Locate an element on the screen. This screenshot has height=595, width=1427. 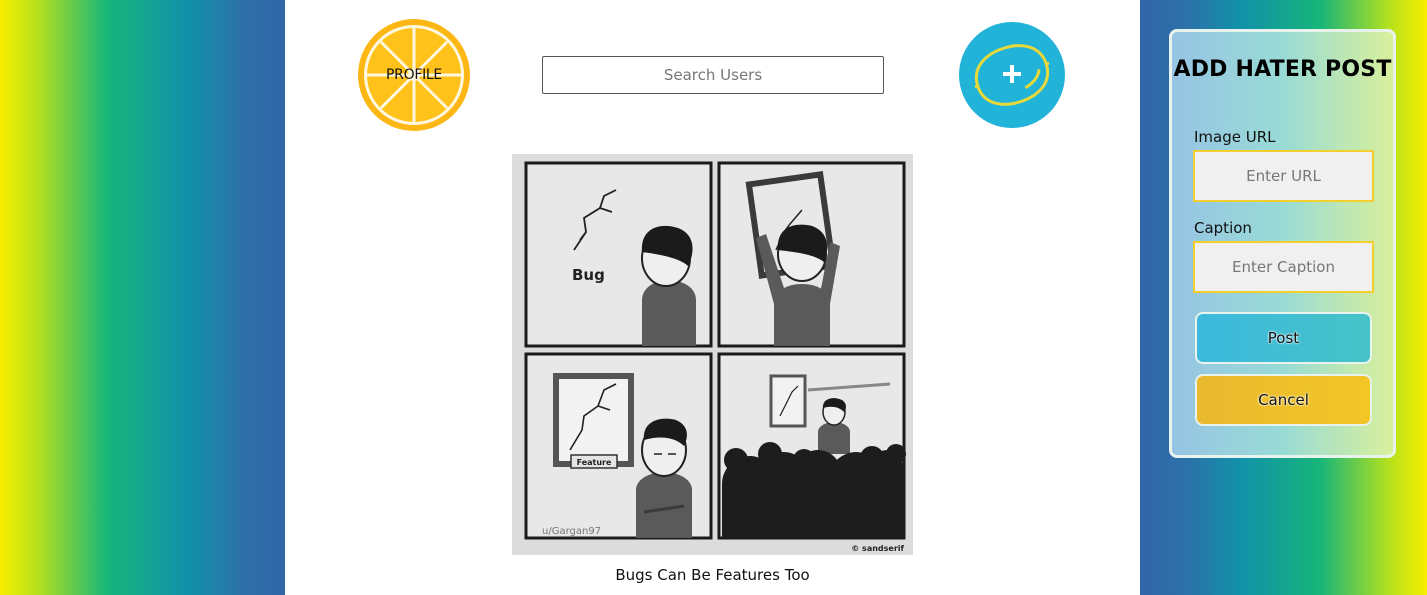
caption-input is located at coordinates (1283, 267).